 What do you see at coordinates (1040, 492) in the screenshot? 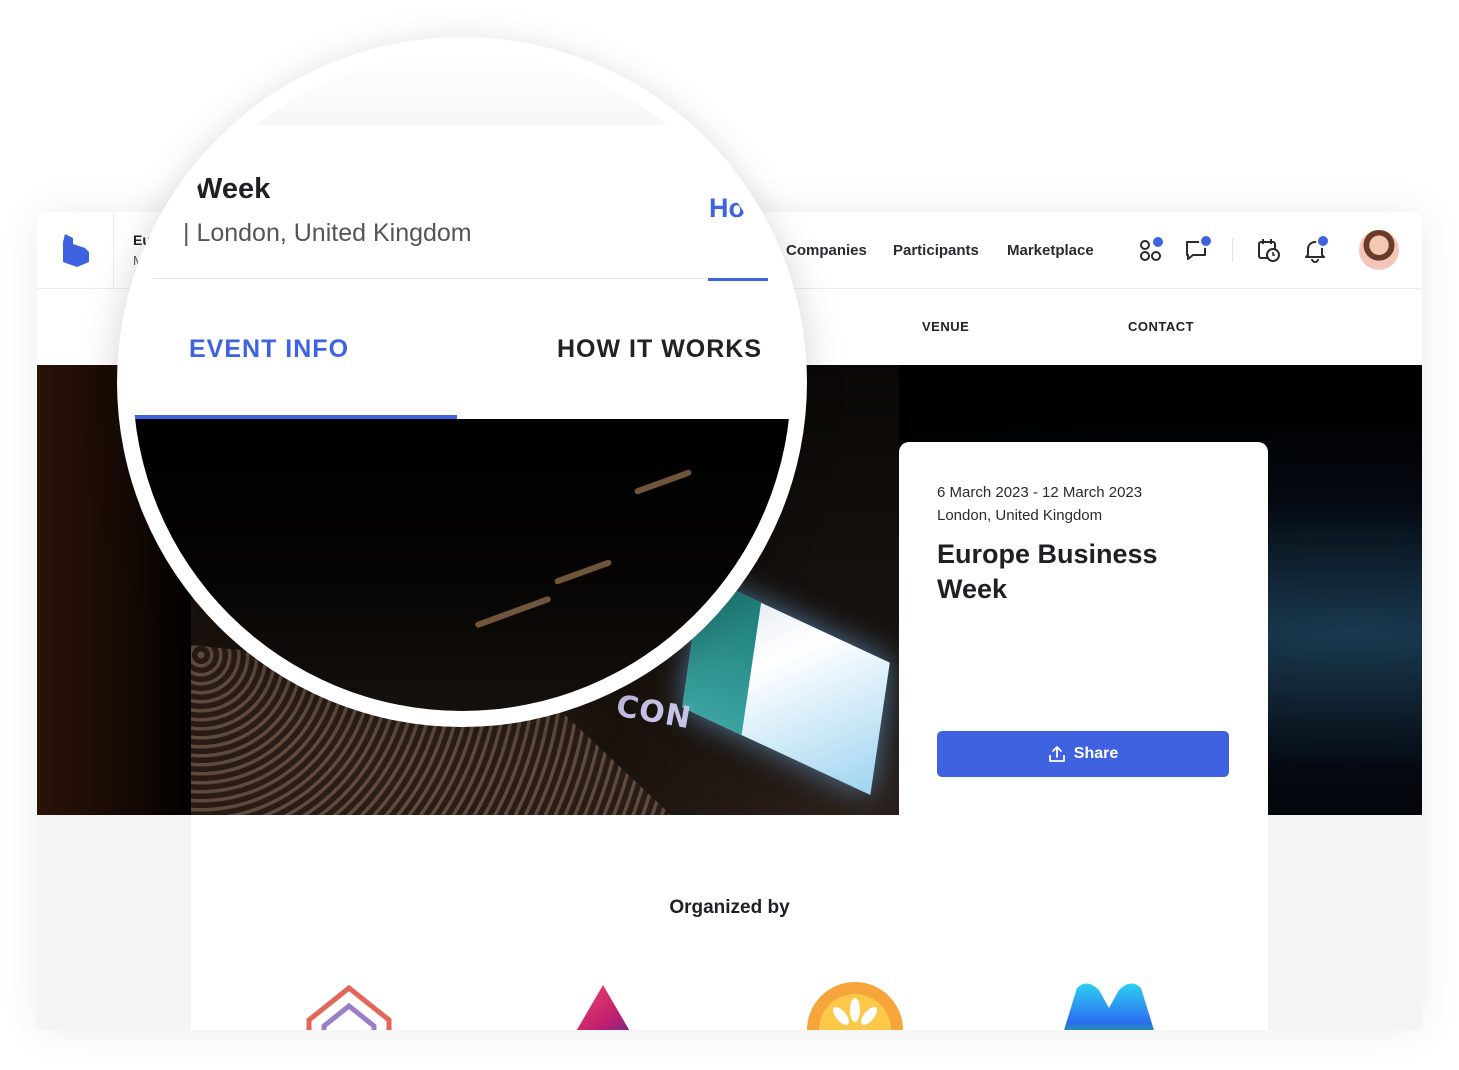
I see `event-date-range: 6 March 2023 - 12 March 2023` at bounding box center [1040, 492].